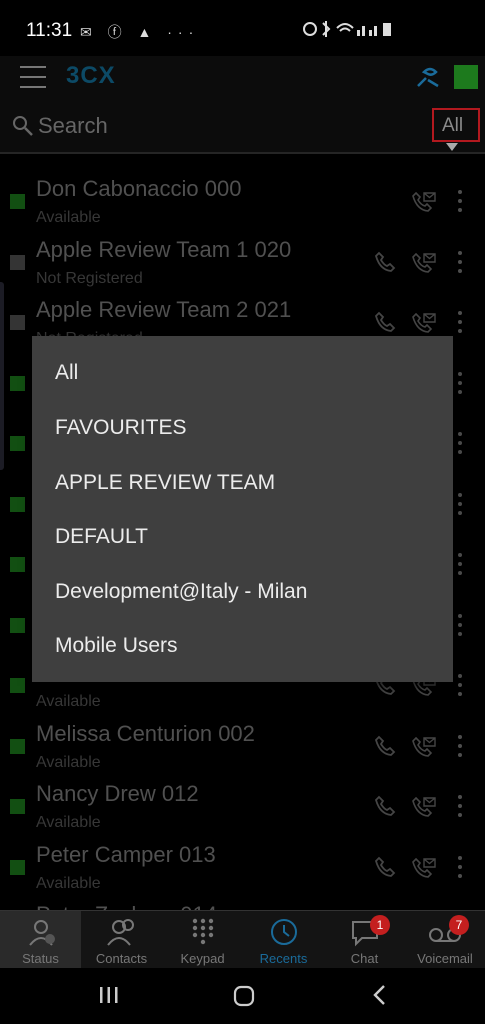  Describe the element at coordinates (202, 958) in the screenshot. I see `tab-keypad-label: Keypad` at that location.